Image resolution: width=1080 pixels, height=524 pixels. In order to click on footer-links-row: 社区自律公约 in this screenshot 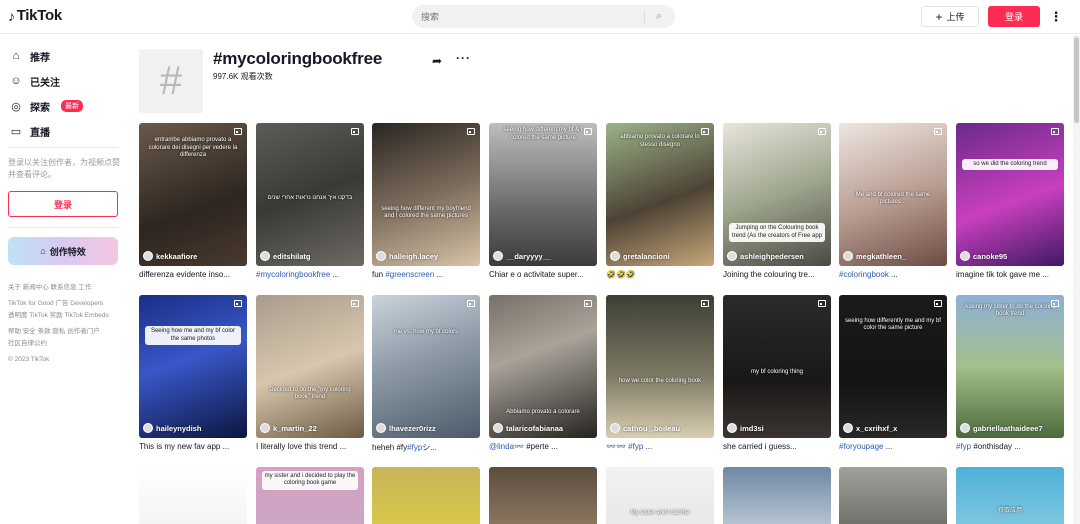, I will do `click(67, 343)`.